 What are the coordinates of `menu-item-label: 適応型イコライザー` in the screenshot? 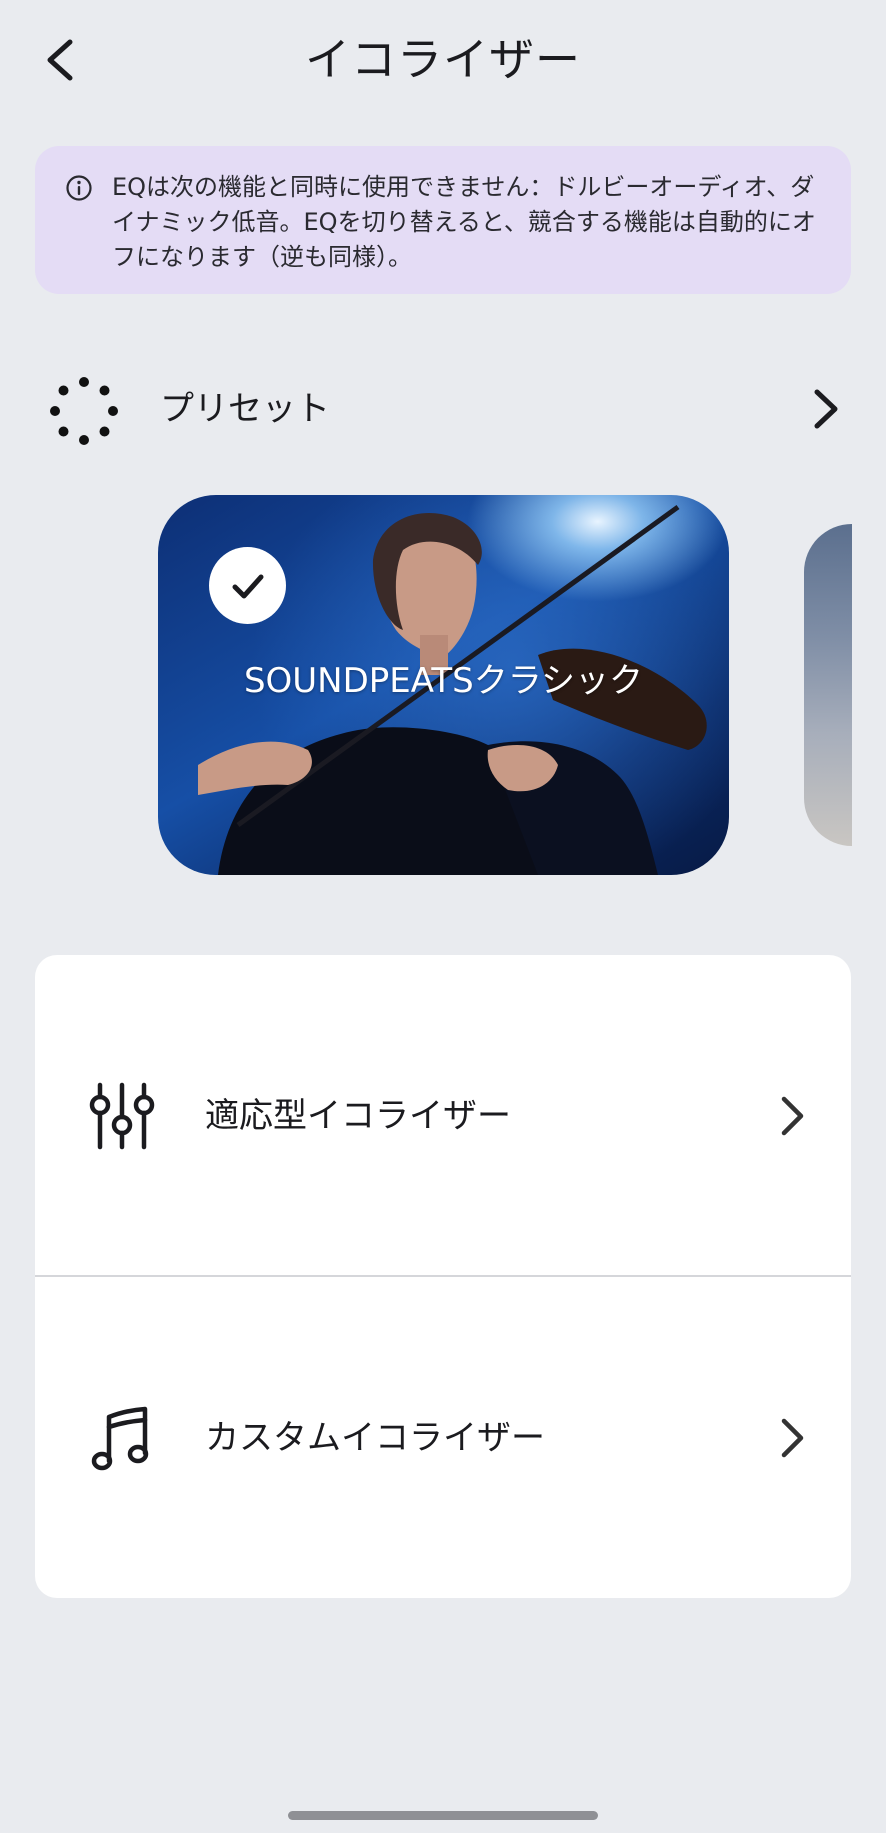 It's located at (358, 1116).